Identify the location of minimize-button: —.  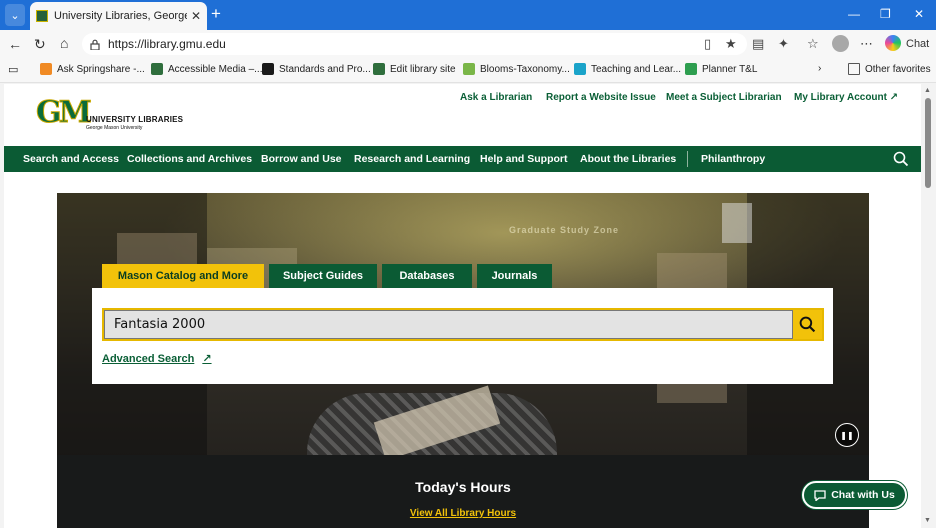
(854, 14).